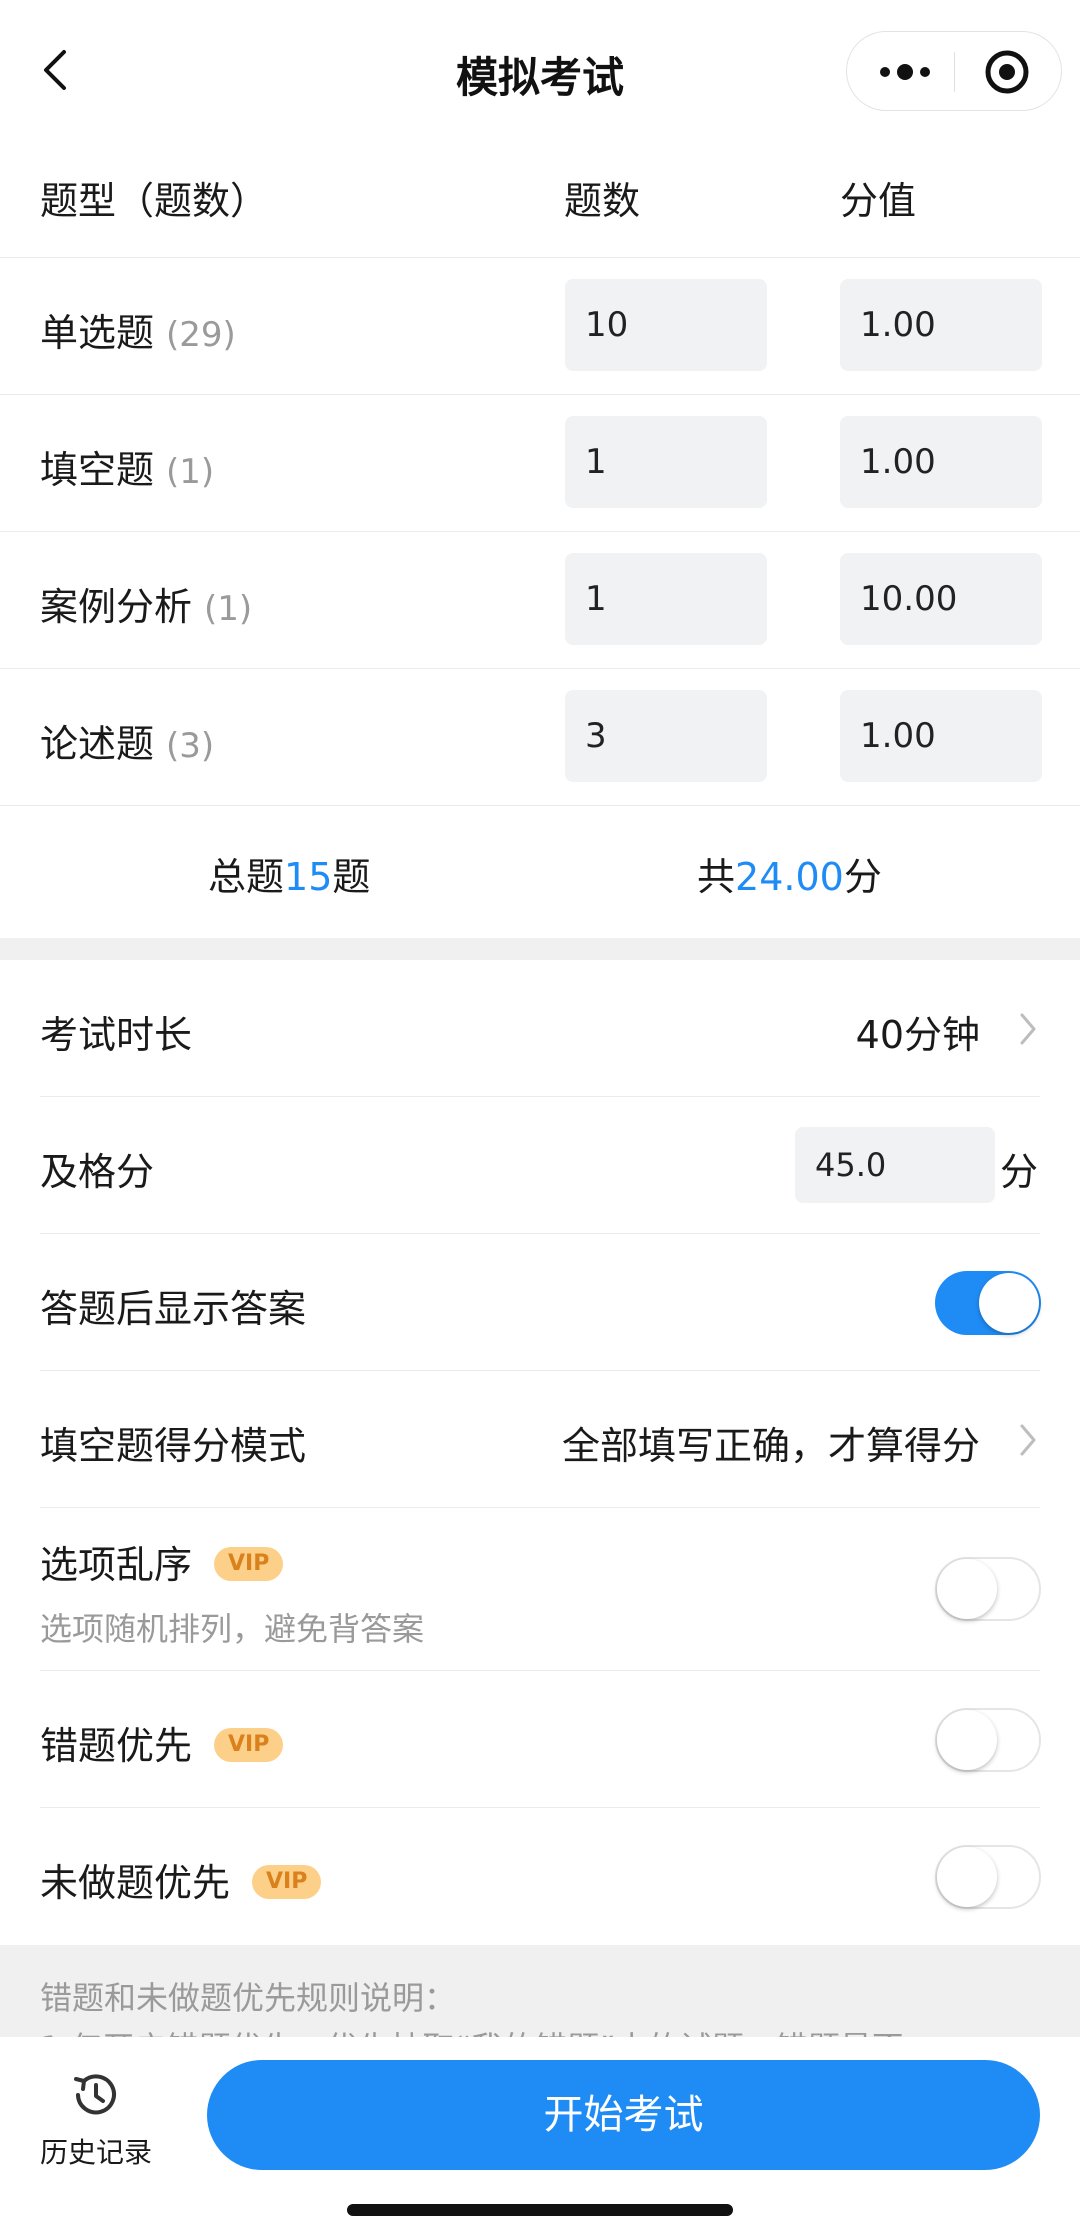  I want to click on header-type: 题型（题数）, so click(154, 201).